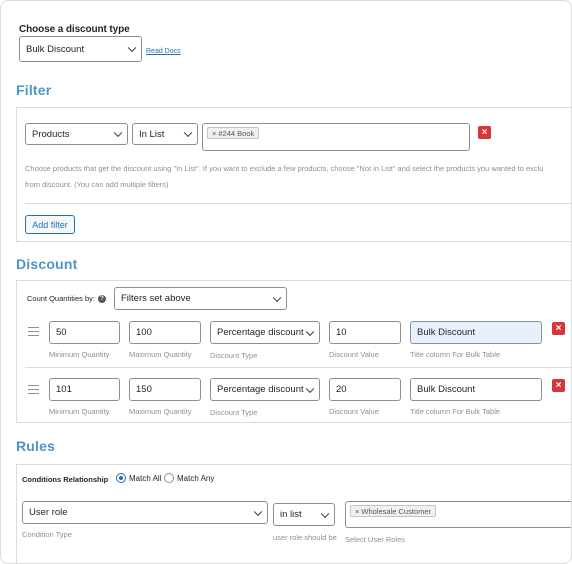 This screenshot has height=564, width=572. Describe the element at coordinates (152, 134) in the screenshot. I see `filter-method-value: In List` at that location.